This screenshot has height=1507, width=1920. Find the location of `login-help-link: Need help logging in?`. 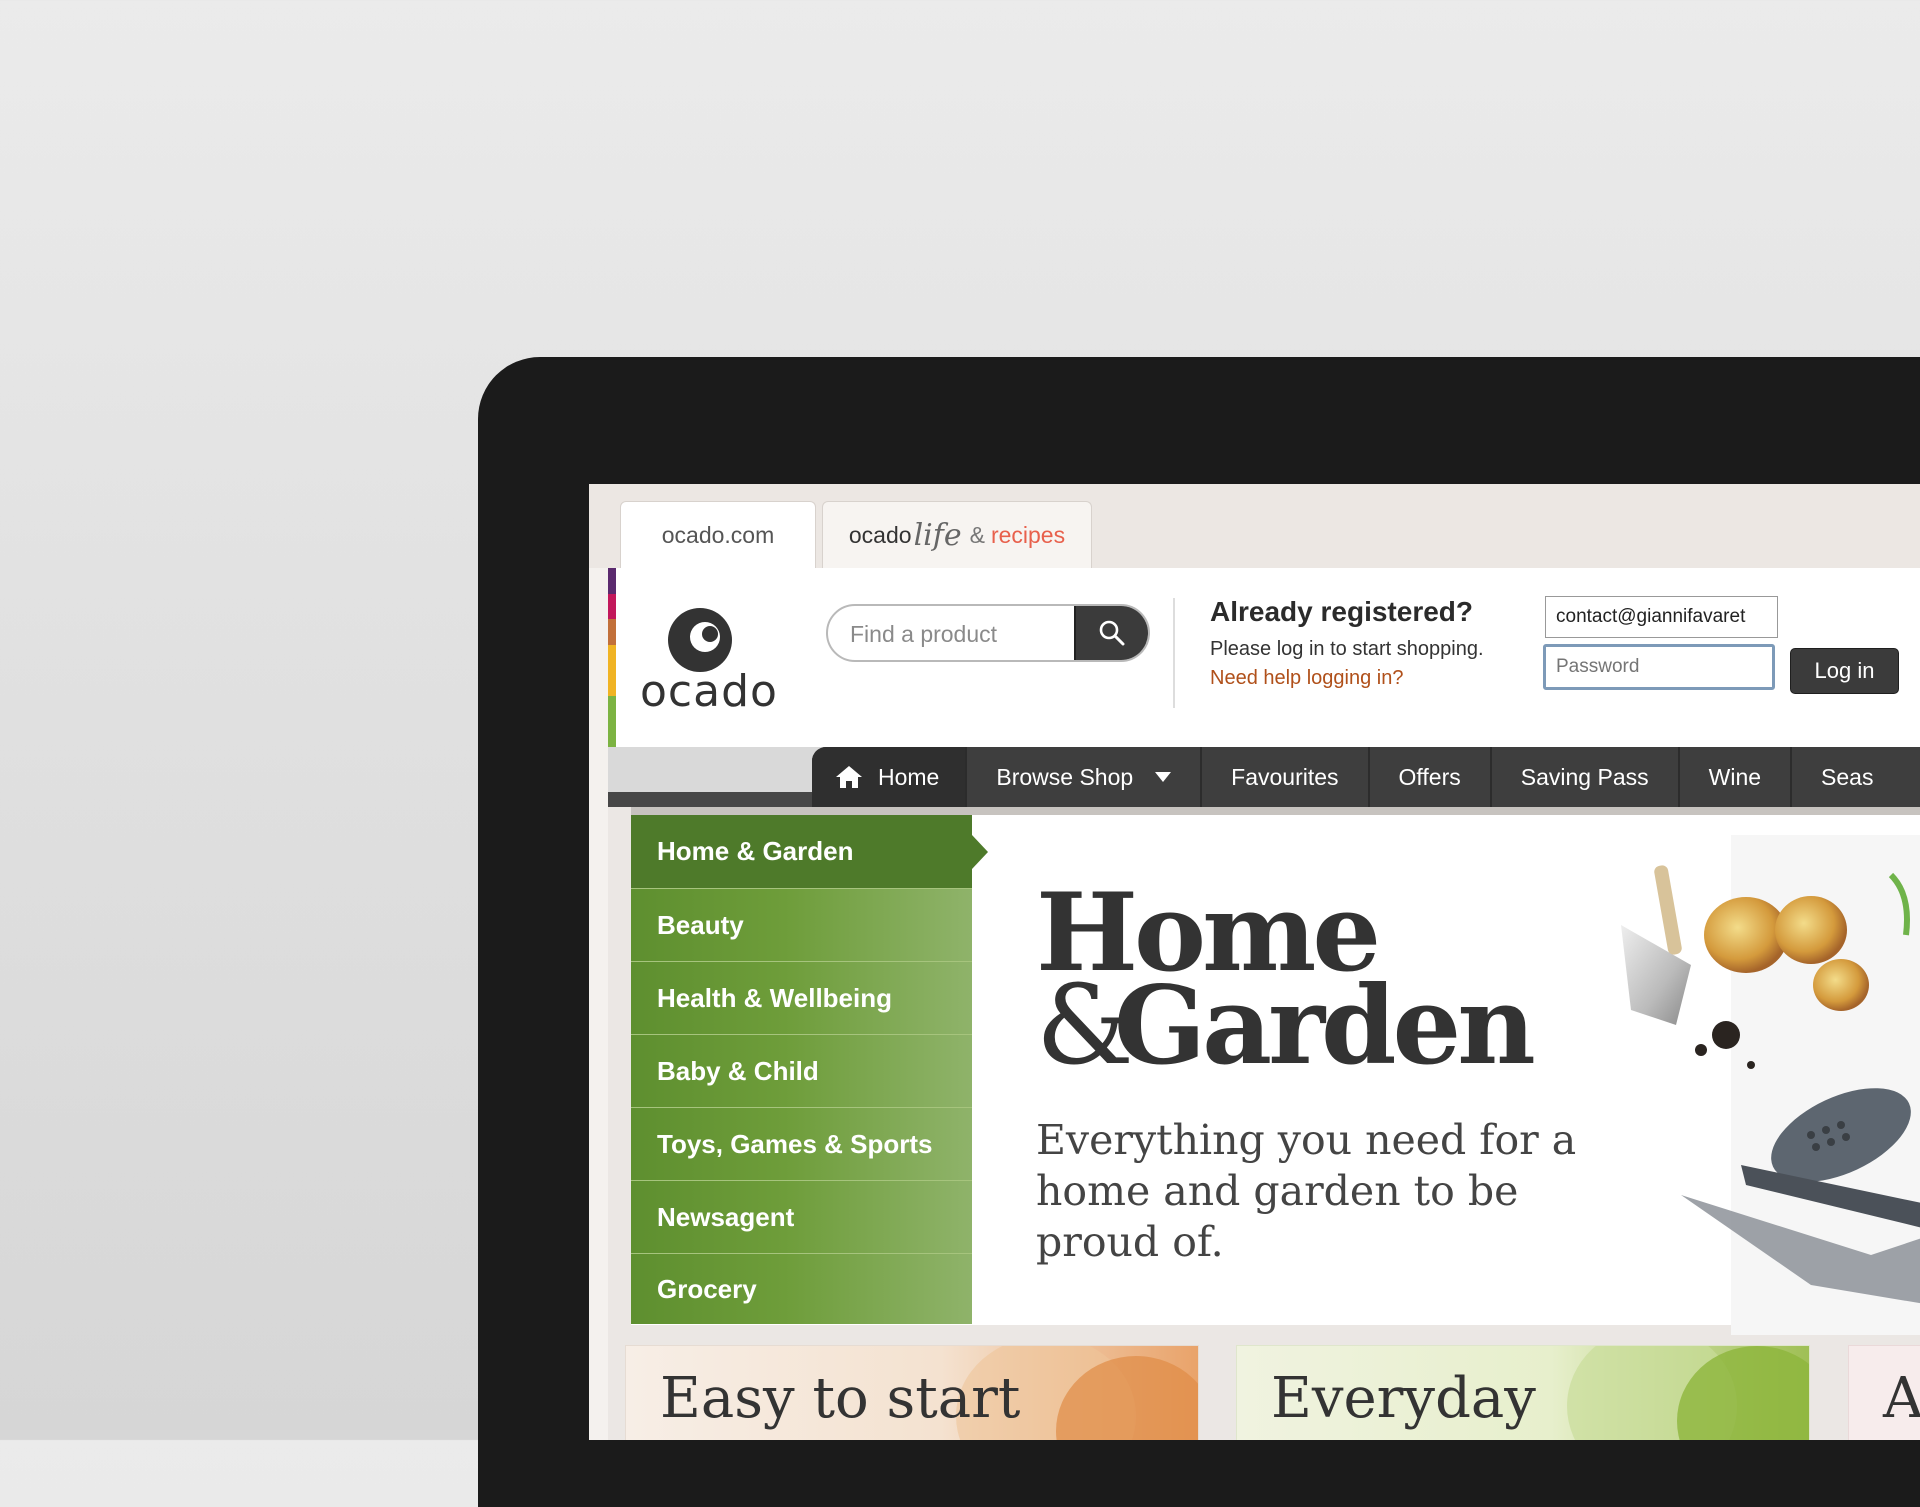

login-help-link: Need help logging in? is located at coordinates (1307, 678).